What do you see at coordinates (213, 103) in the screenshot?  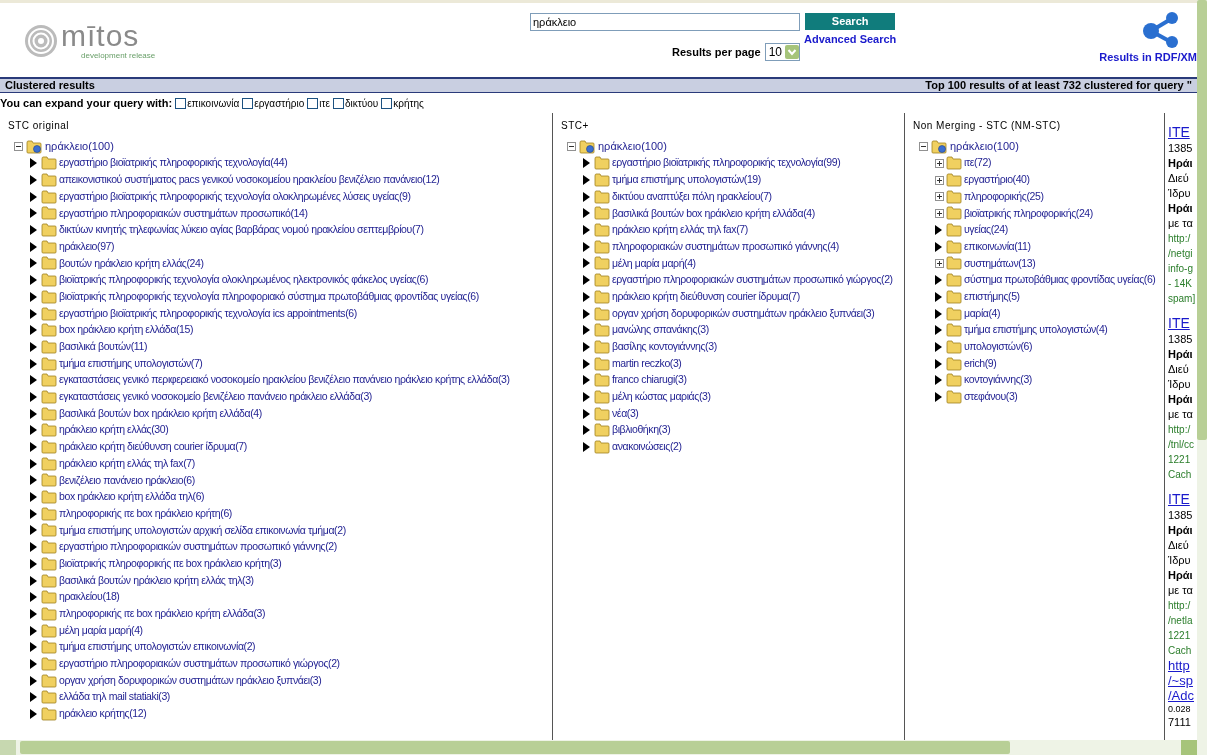 I see `checkbox-label: επικοινωνία` at bounding box center [213, 103].